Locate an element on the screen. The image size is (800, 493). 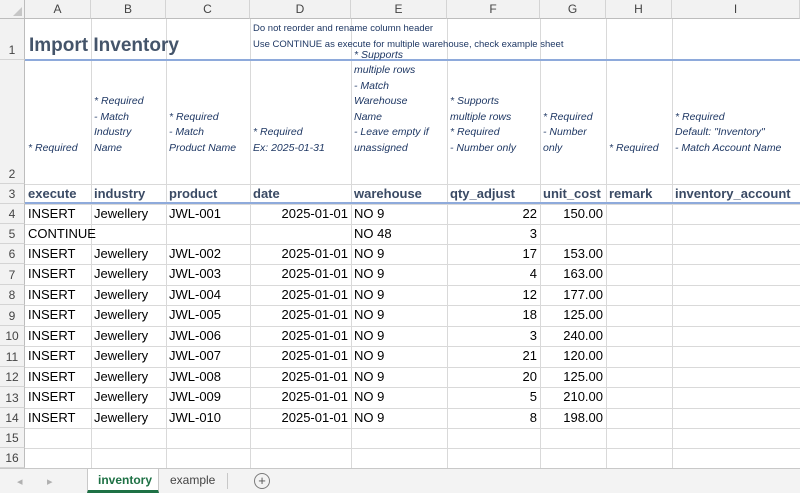
row-header-9: 9 is located at coordinates (12, 315).